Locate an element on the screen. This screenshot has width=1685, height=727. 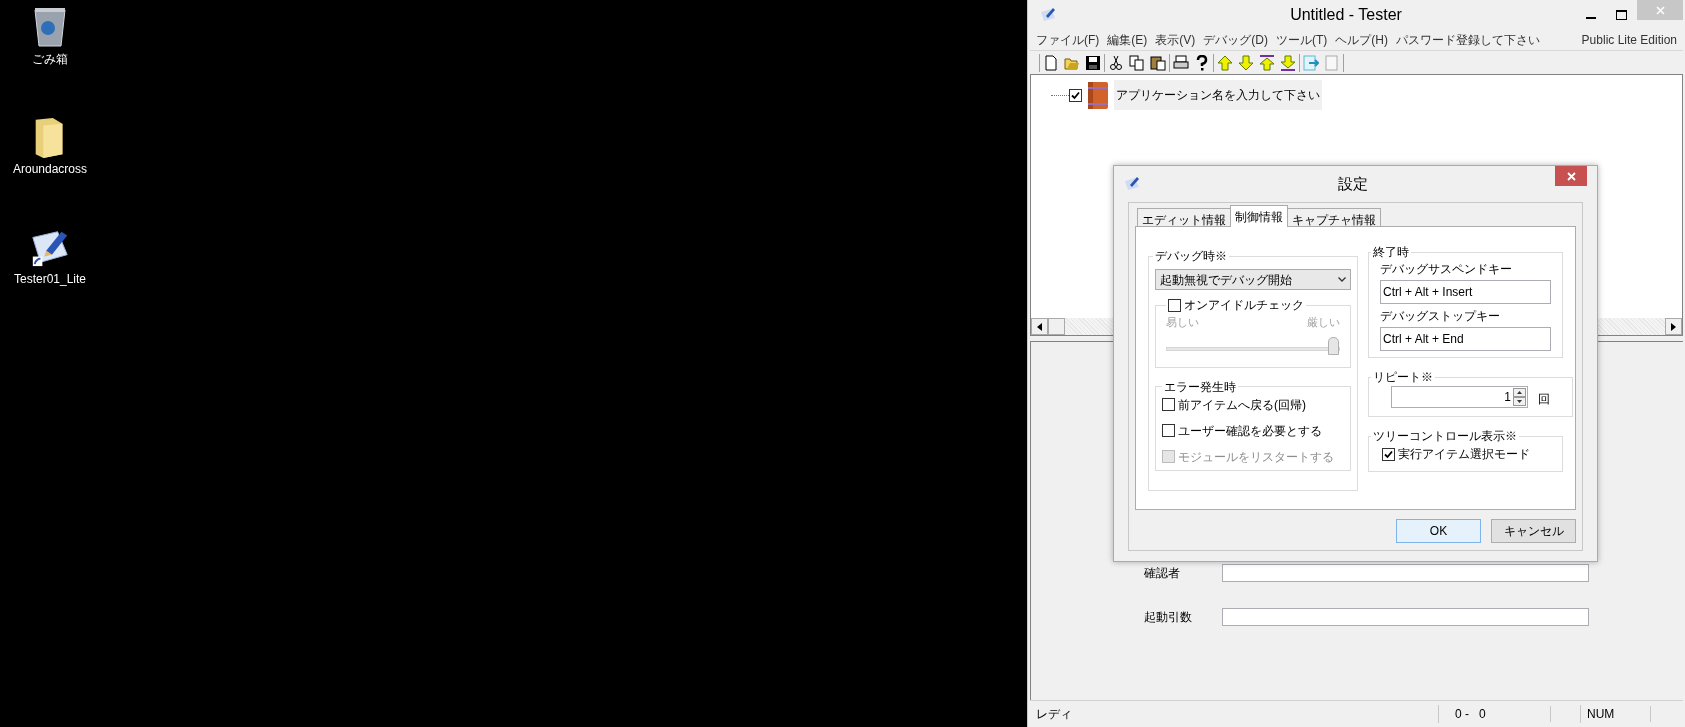
slider-max-label: 厳しい is located at coordinates (1323, 322).